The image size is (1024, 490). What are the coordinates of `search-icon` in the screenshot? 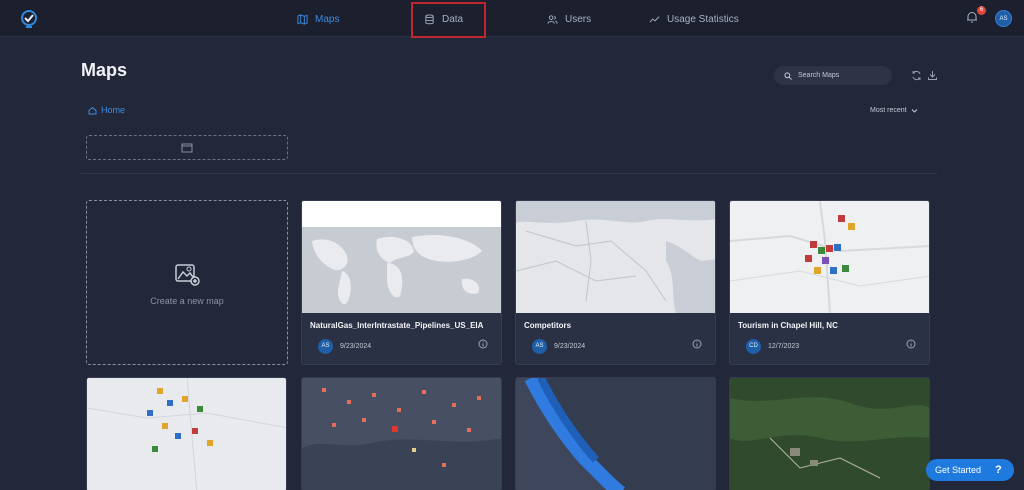 It's located at (788, 75).